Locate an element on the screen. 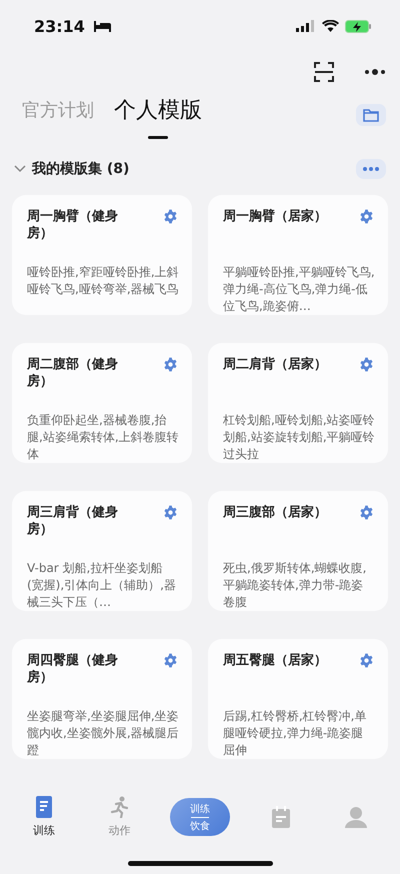  exercise-list: 后踢,杠铃臀桥,杠铃臀冲,单腿哑铃硬拉,弹力绳-跪姿腿屈伸 is located at coordinates (299, 733).